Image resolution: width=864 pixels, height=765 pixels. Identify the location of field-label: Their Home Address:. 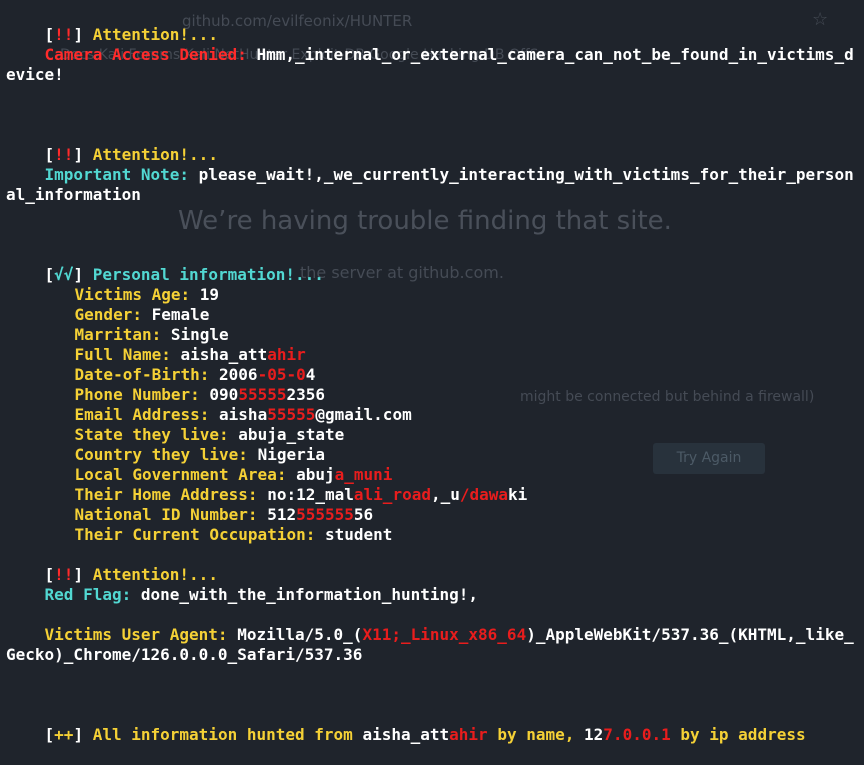
(166, 494).